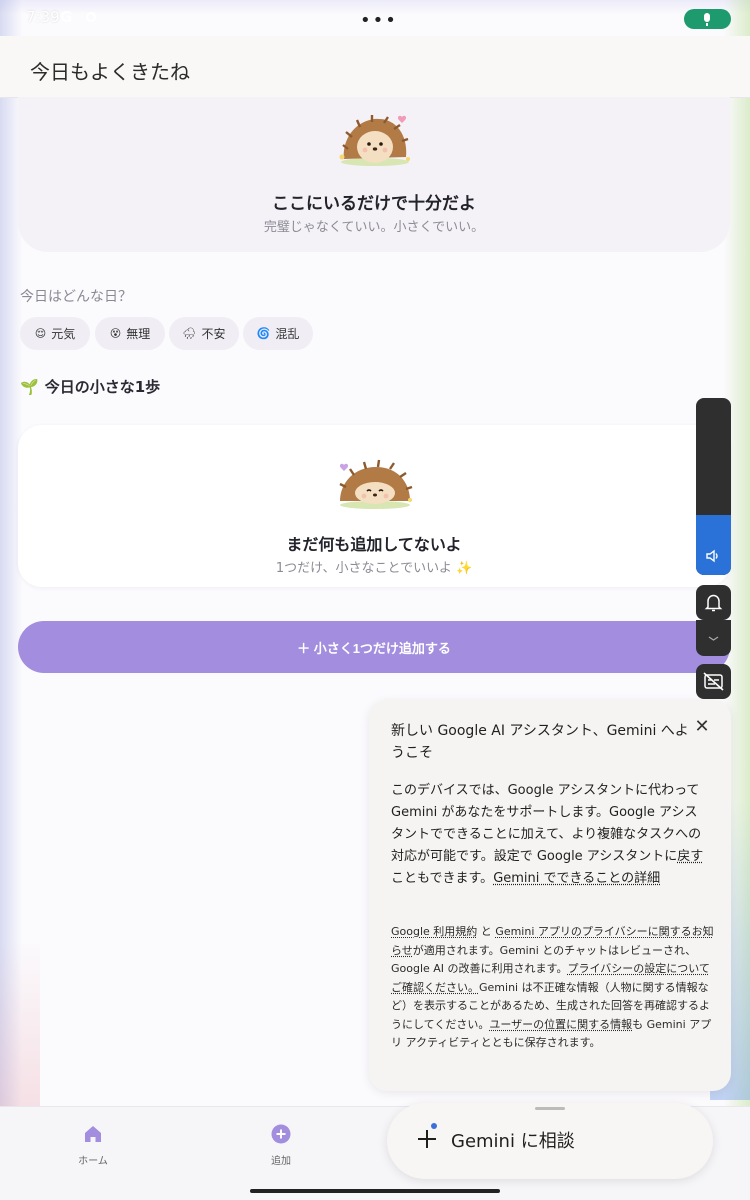  Describe the element at coordinates (93, 1161) in the screenshot. I see `nav-label-home: ホーム` at that location.